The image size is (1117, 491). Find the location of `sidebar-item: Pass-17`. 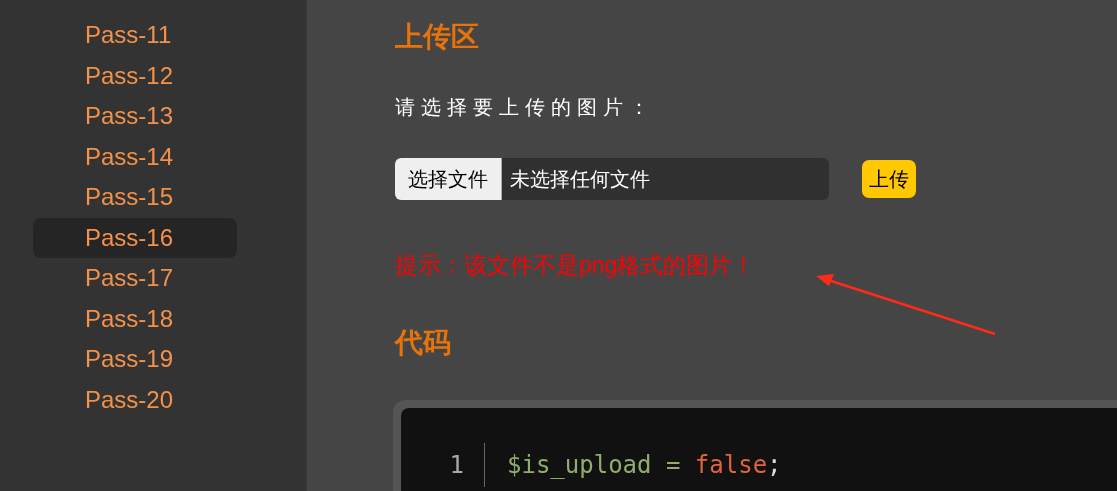

sidebar-item: Pass-17 is located at coordinates (135, 278).